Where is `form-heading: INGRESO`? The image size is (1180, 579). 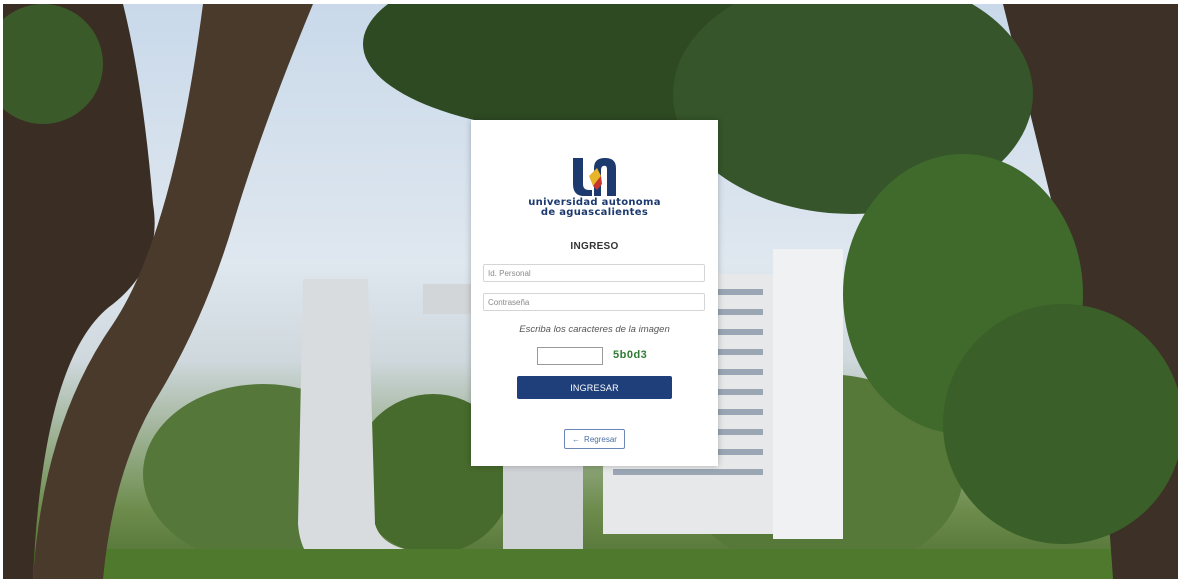 form-heading: INGRESO is located at coordinates (594, 246).